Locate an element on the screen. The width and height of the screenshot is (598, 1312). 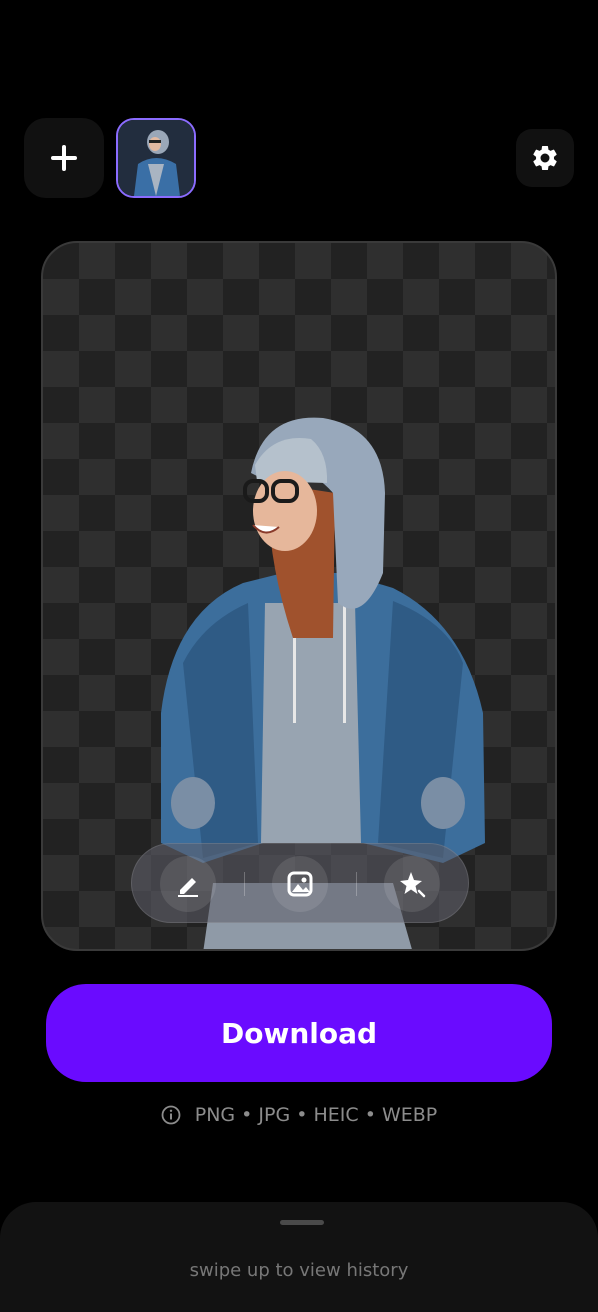
formats-text: PNG • JPG • HEIC • WEBP is located at coordinates (316, 1115).